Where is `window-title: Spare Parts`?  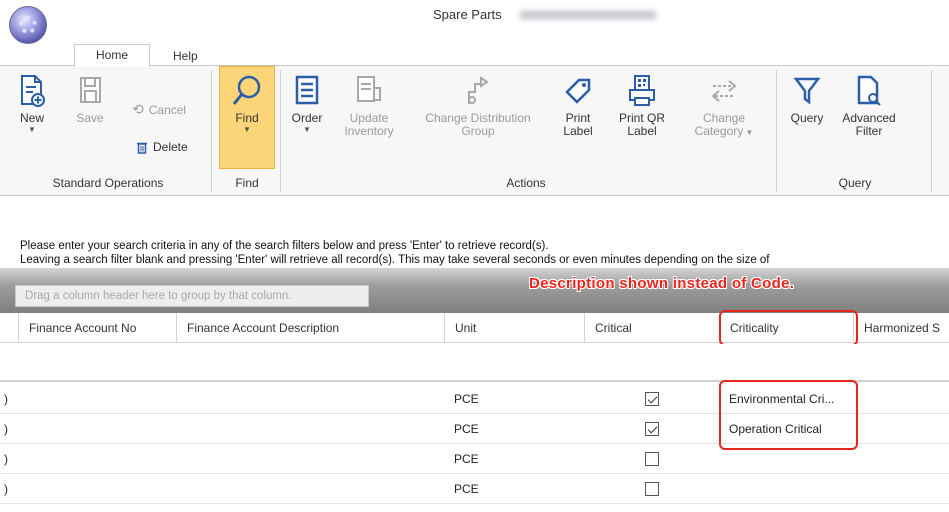 window-title: Spare Parts is located at coordinates (467, 14).